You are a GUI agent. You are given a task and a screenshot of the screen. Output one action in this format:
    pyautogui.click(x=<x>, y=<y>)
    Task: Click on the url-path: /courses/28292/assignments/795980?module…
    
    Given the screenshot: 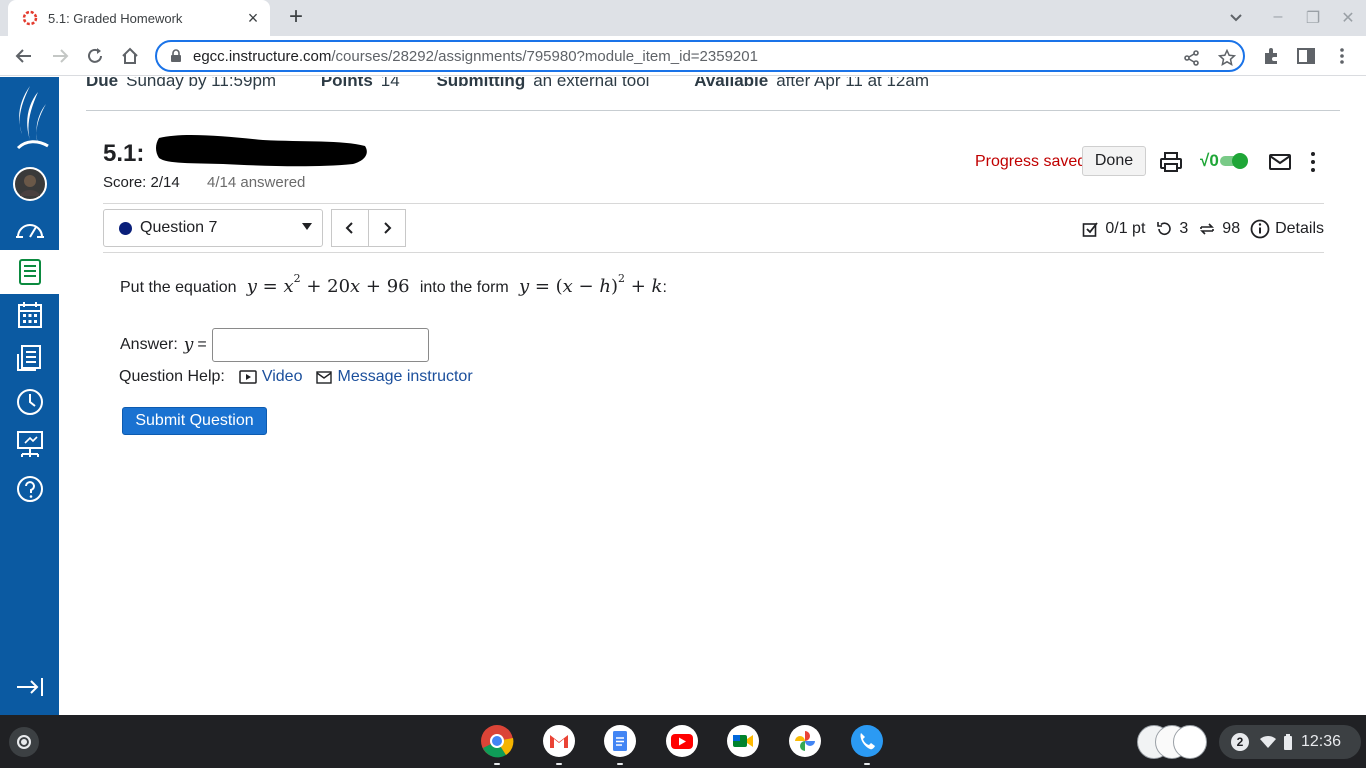 What is the action you would take?
    pyautogui.click(x=544, y=56)
    